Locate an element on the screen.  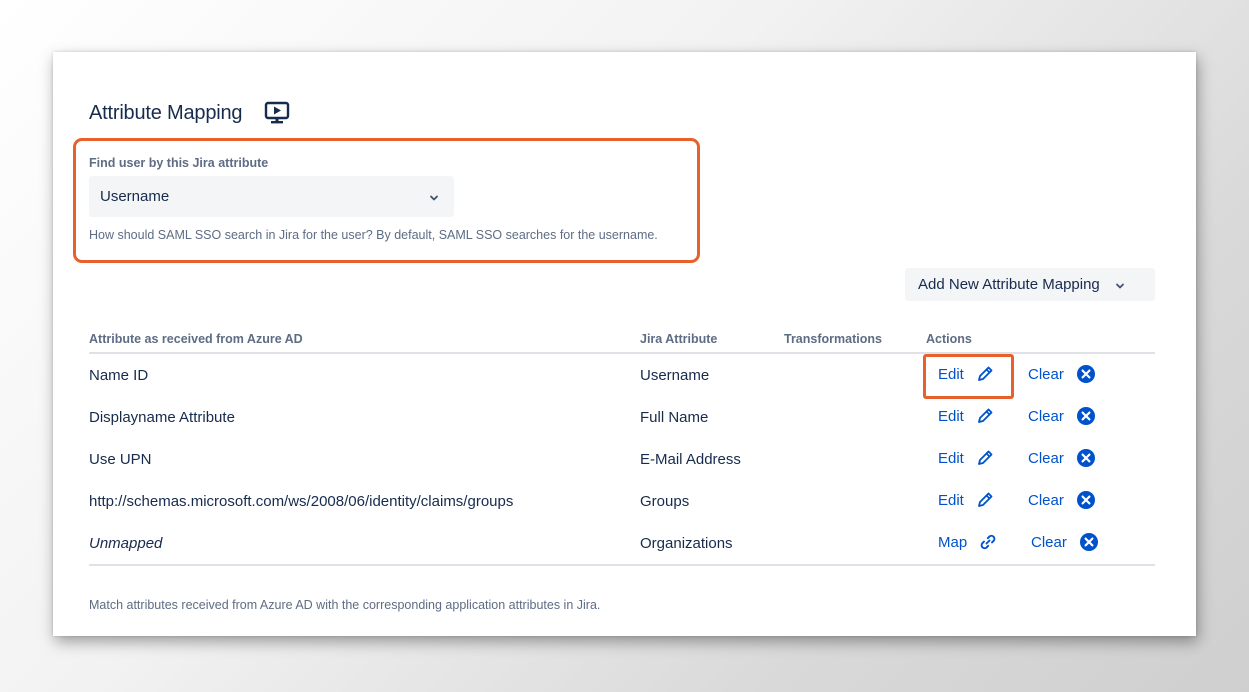
find-user-select: Username is located at coordinates (271, 196).